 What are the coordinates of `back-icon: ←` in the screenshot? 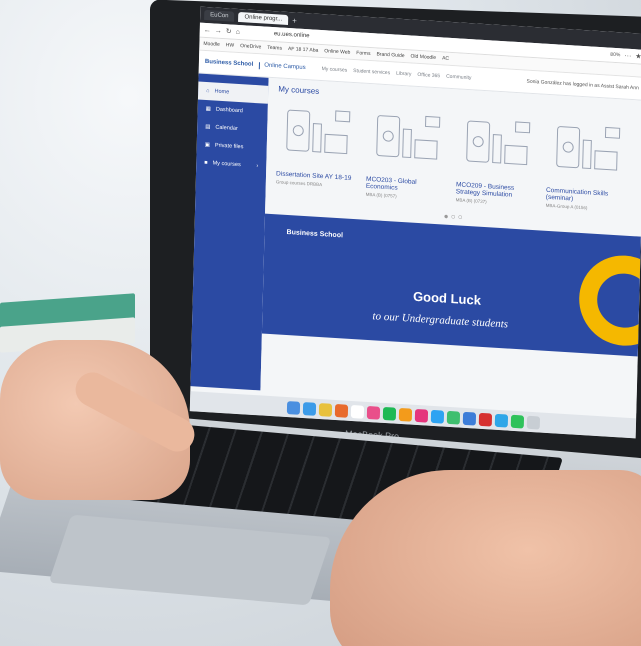 It's located at (207, 29).